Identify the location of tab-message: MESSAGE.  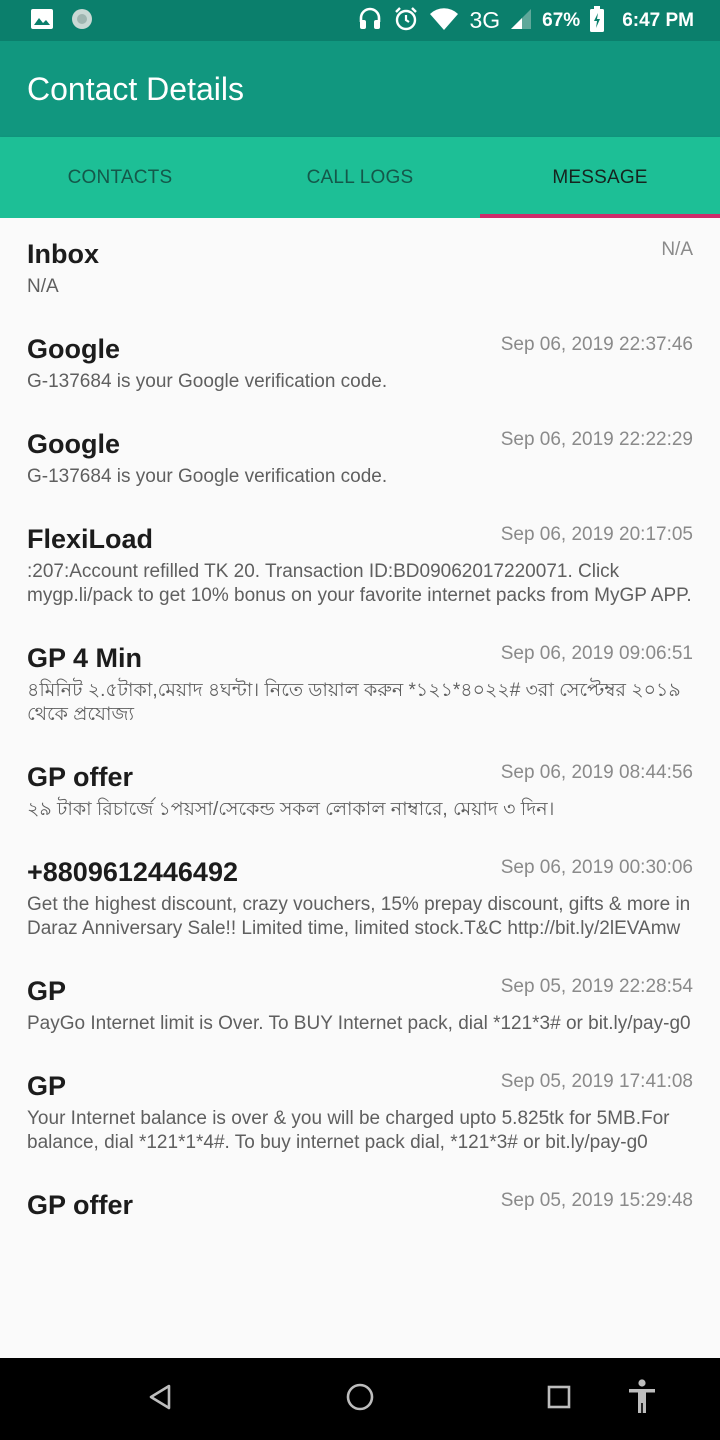
(600, 177).